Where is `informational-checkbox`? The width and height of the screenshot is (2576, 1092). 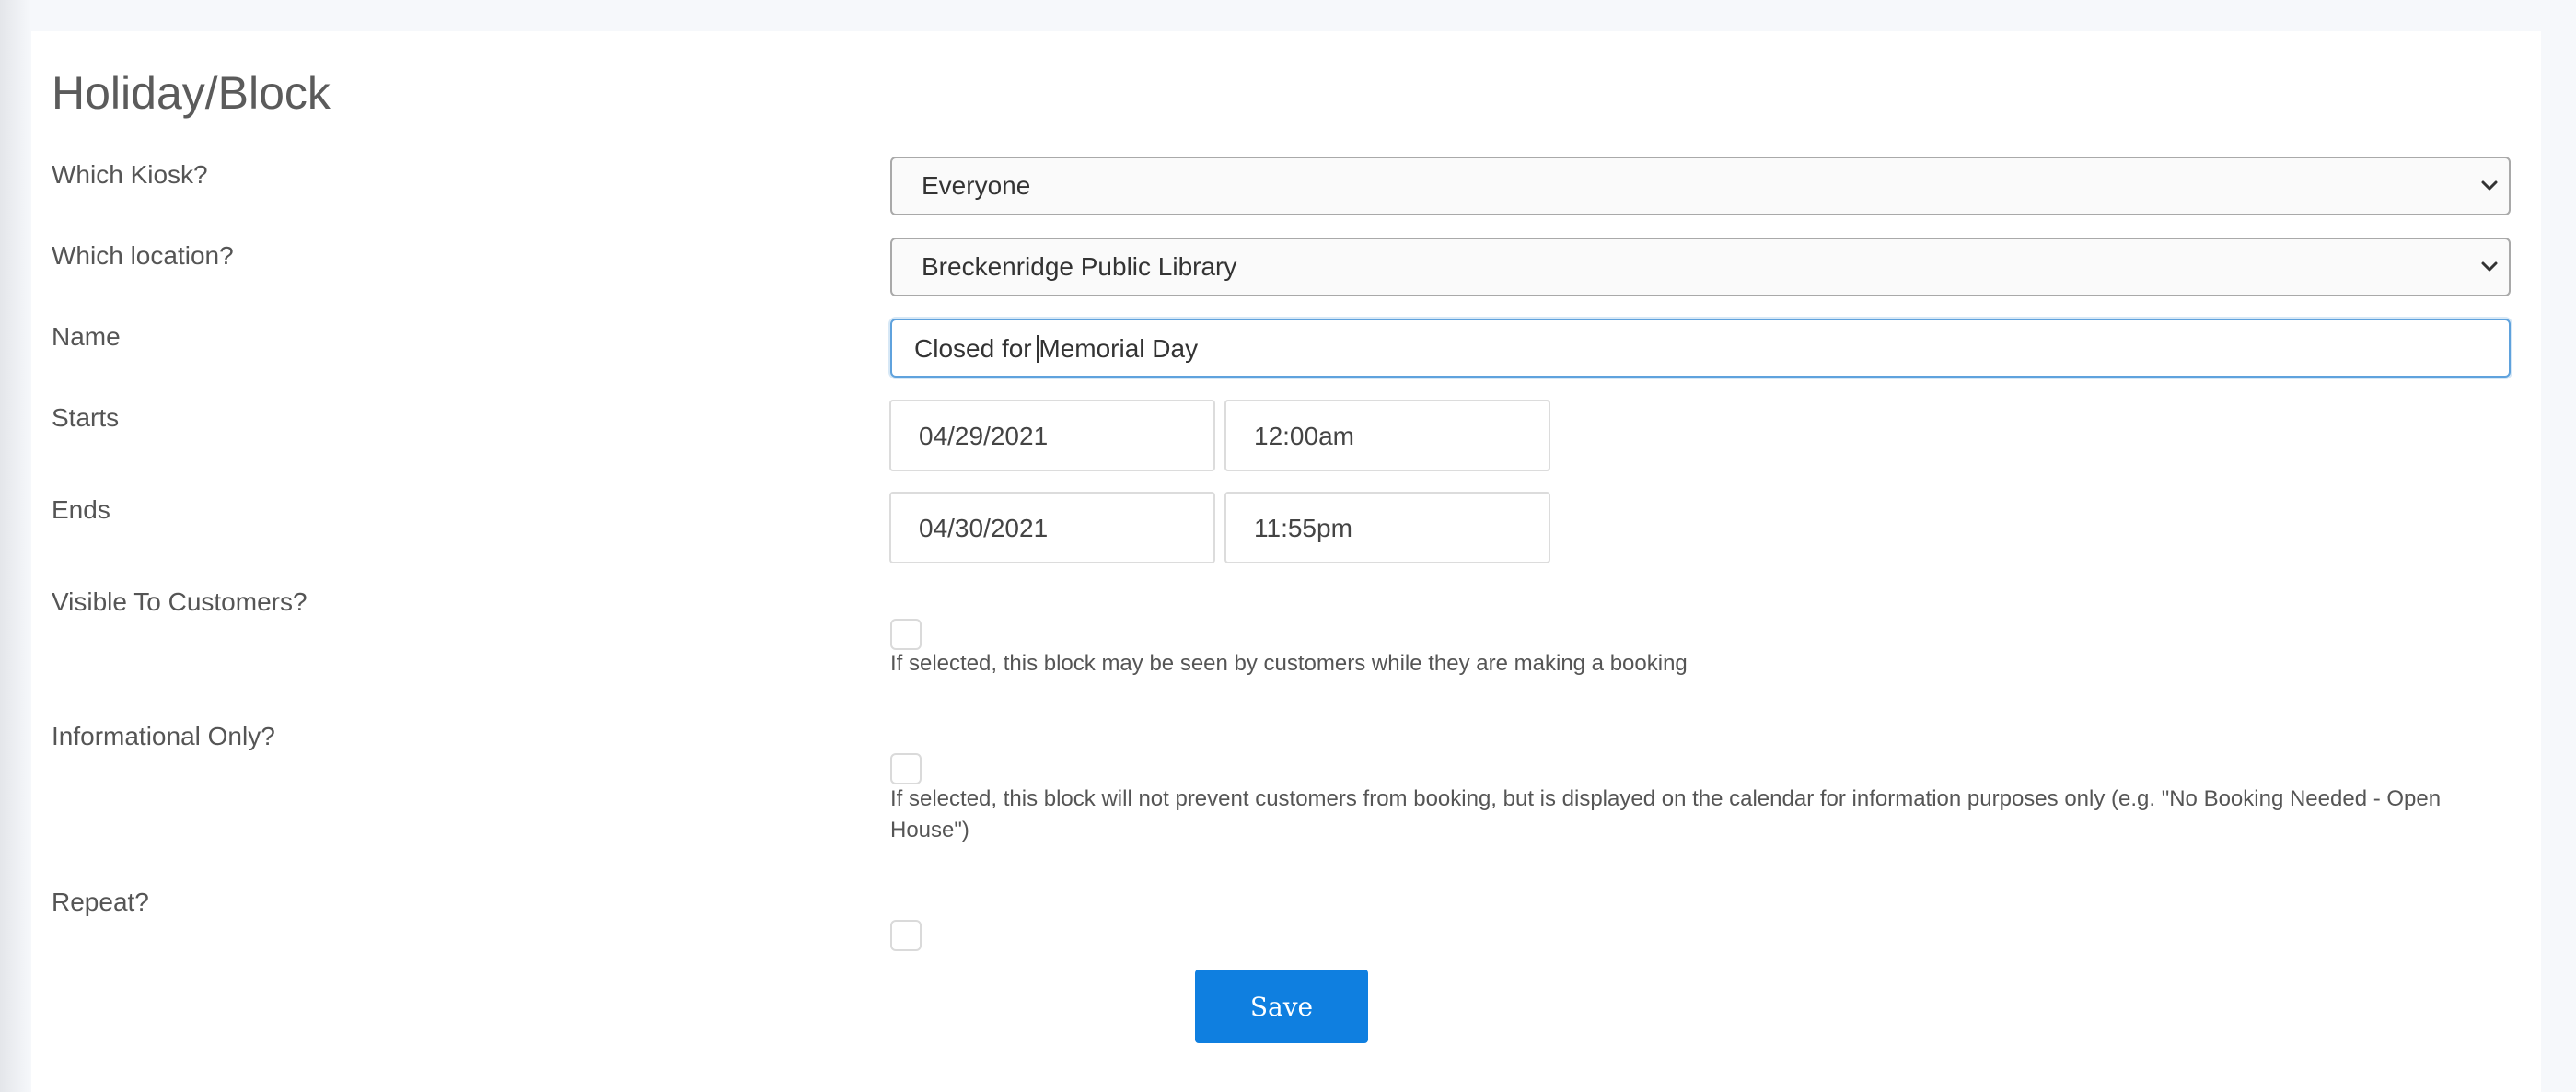
informational-checkbox is located at coordinates (906, 768).